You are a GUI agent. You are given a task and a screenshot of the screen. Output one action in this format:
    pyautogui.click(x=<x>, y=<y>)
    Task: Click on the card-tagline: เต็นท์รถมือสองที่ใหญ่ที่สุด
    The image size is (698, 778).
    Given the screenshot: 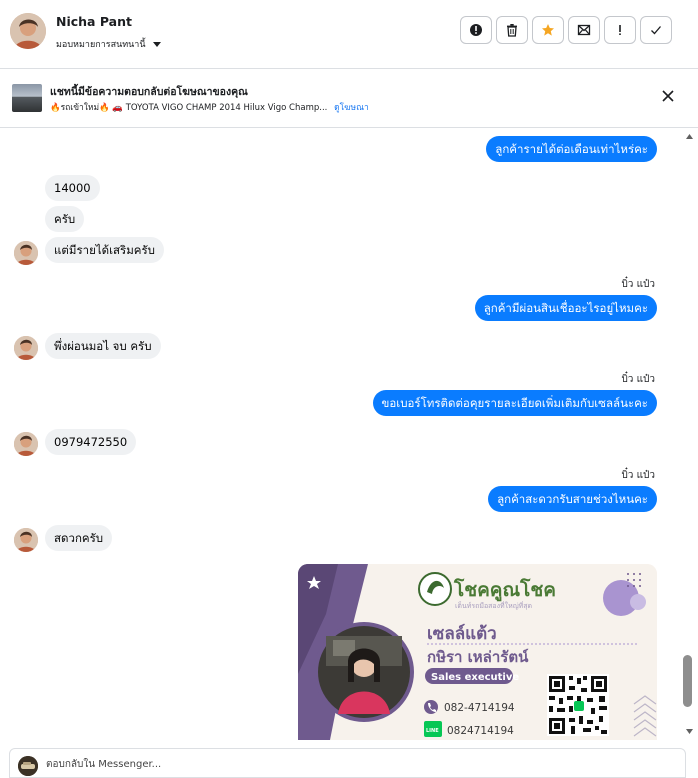 What is the action you would take?
    pyautogui.click(x=493, y=605)
    